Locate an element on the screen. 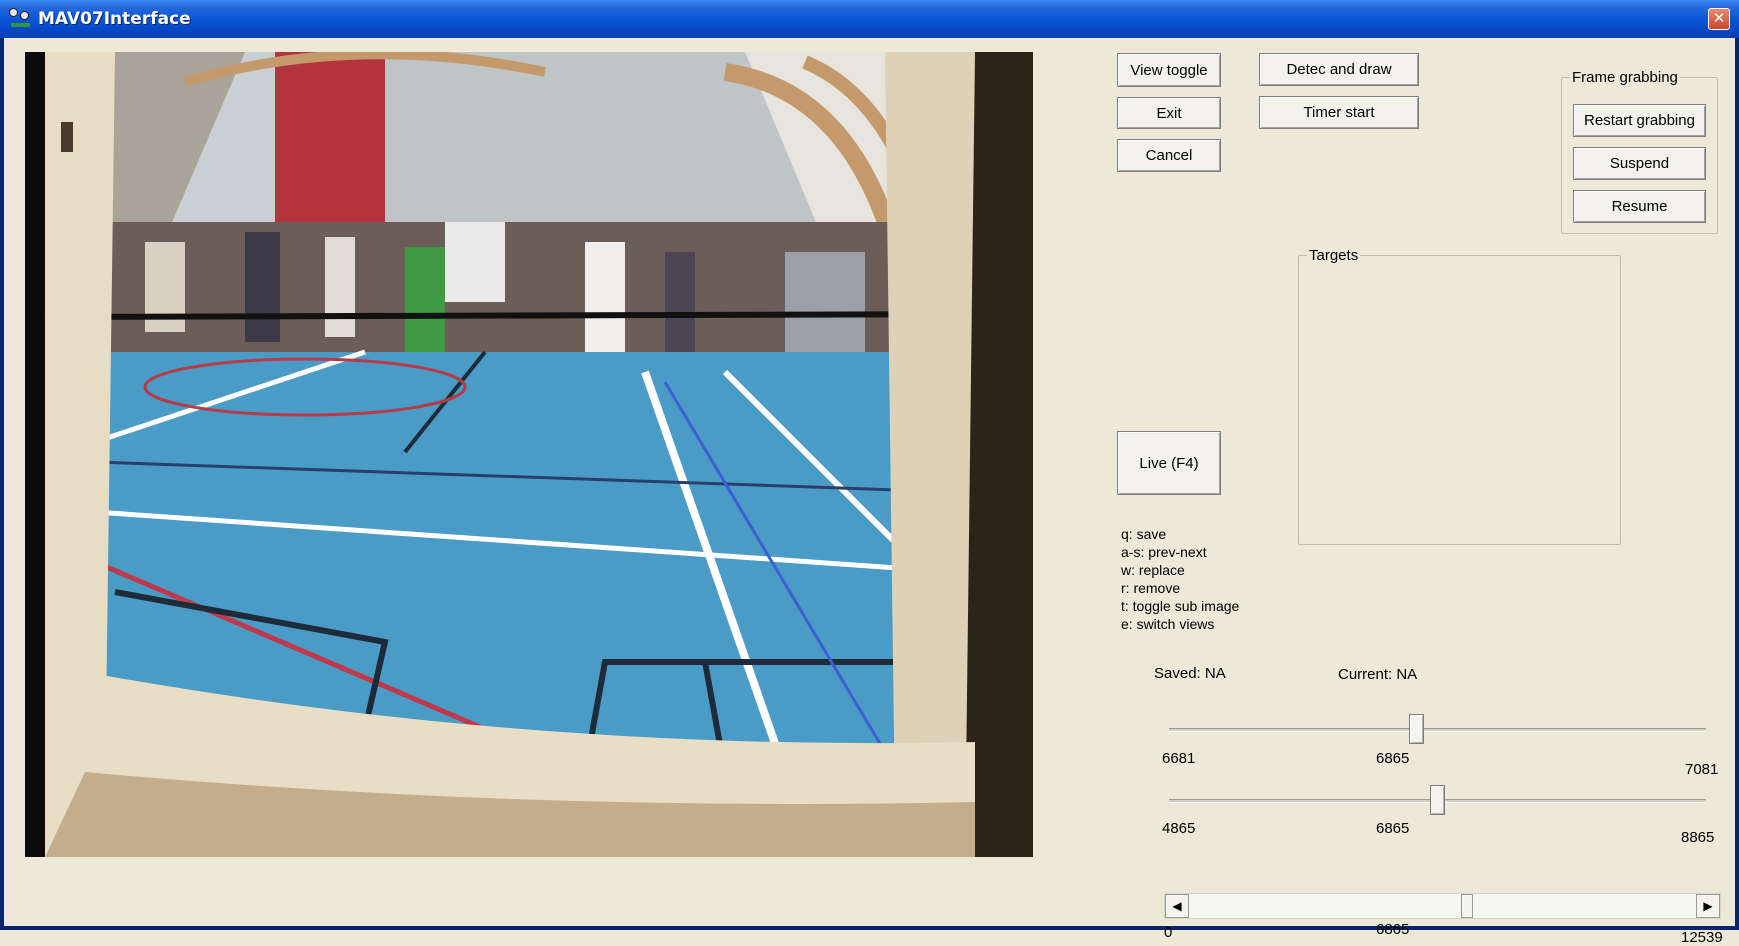 Image resolution: width=1739 pixels, height=946 pixels. saved-status: Saved: NA is located at coordinates (1190, 673).